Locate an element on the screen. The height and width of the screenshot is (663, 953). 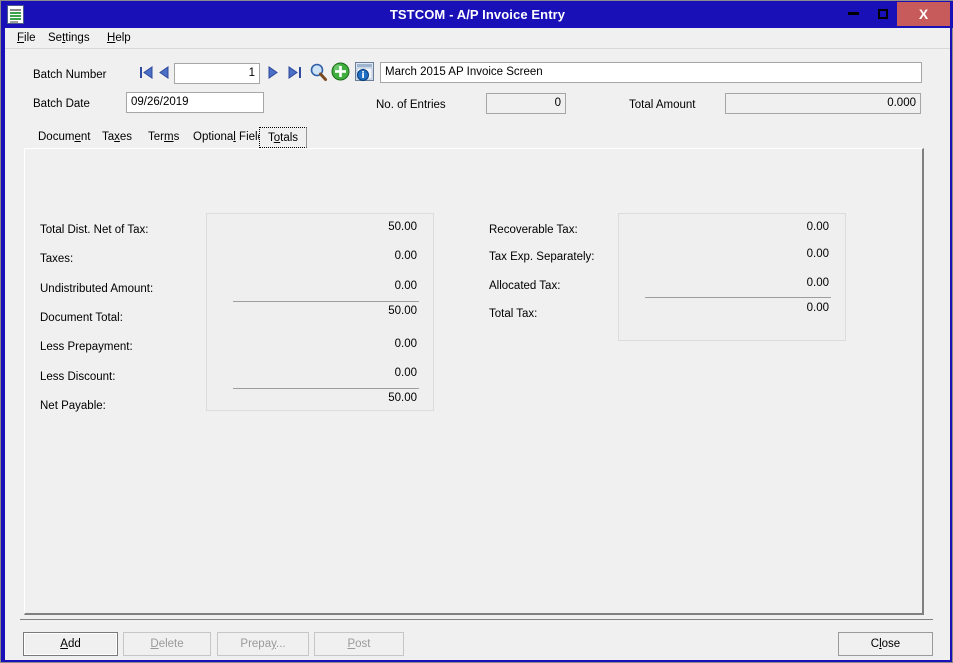
menu-item-file: File is located at coordinates (26, 38).